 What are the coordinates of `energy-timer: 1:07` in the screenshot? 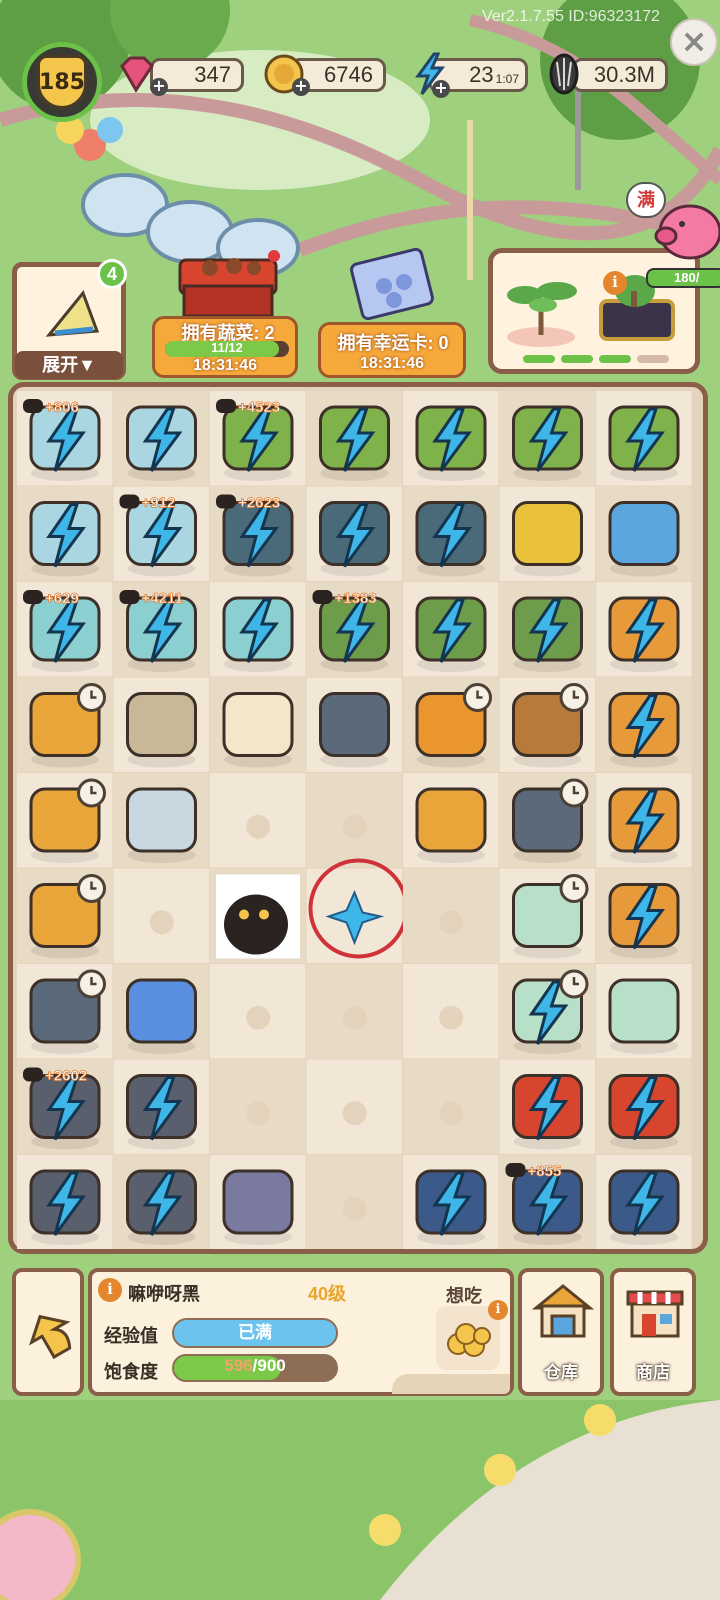 It's located at (507, 79).